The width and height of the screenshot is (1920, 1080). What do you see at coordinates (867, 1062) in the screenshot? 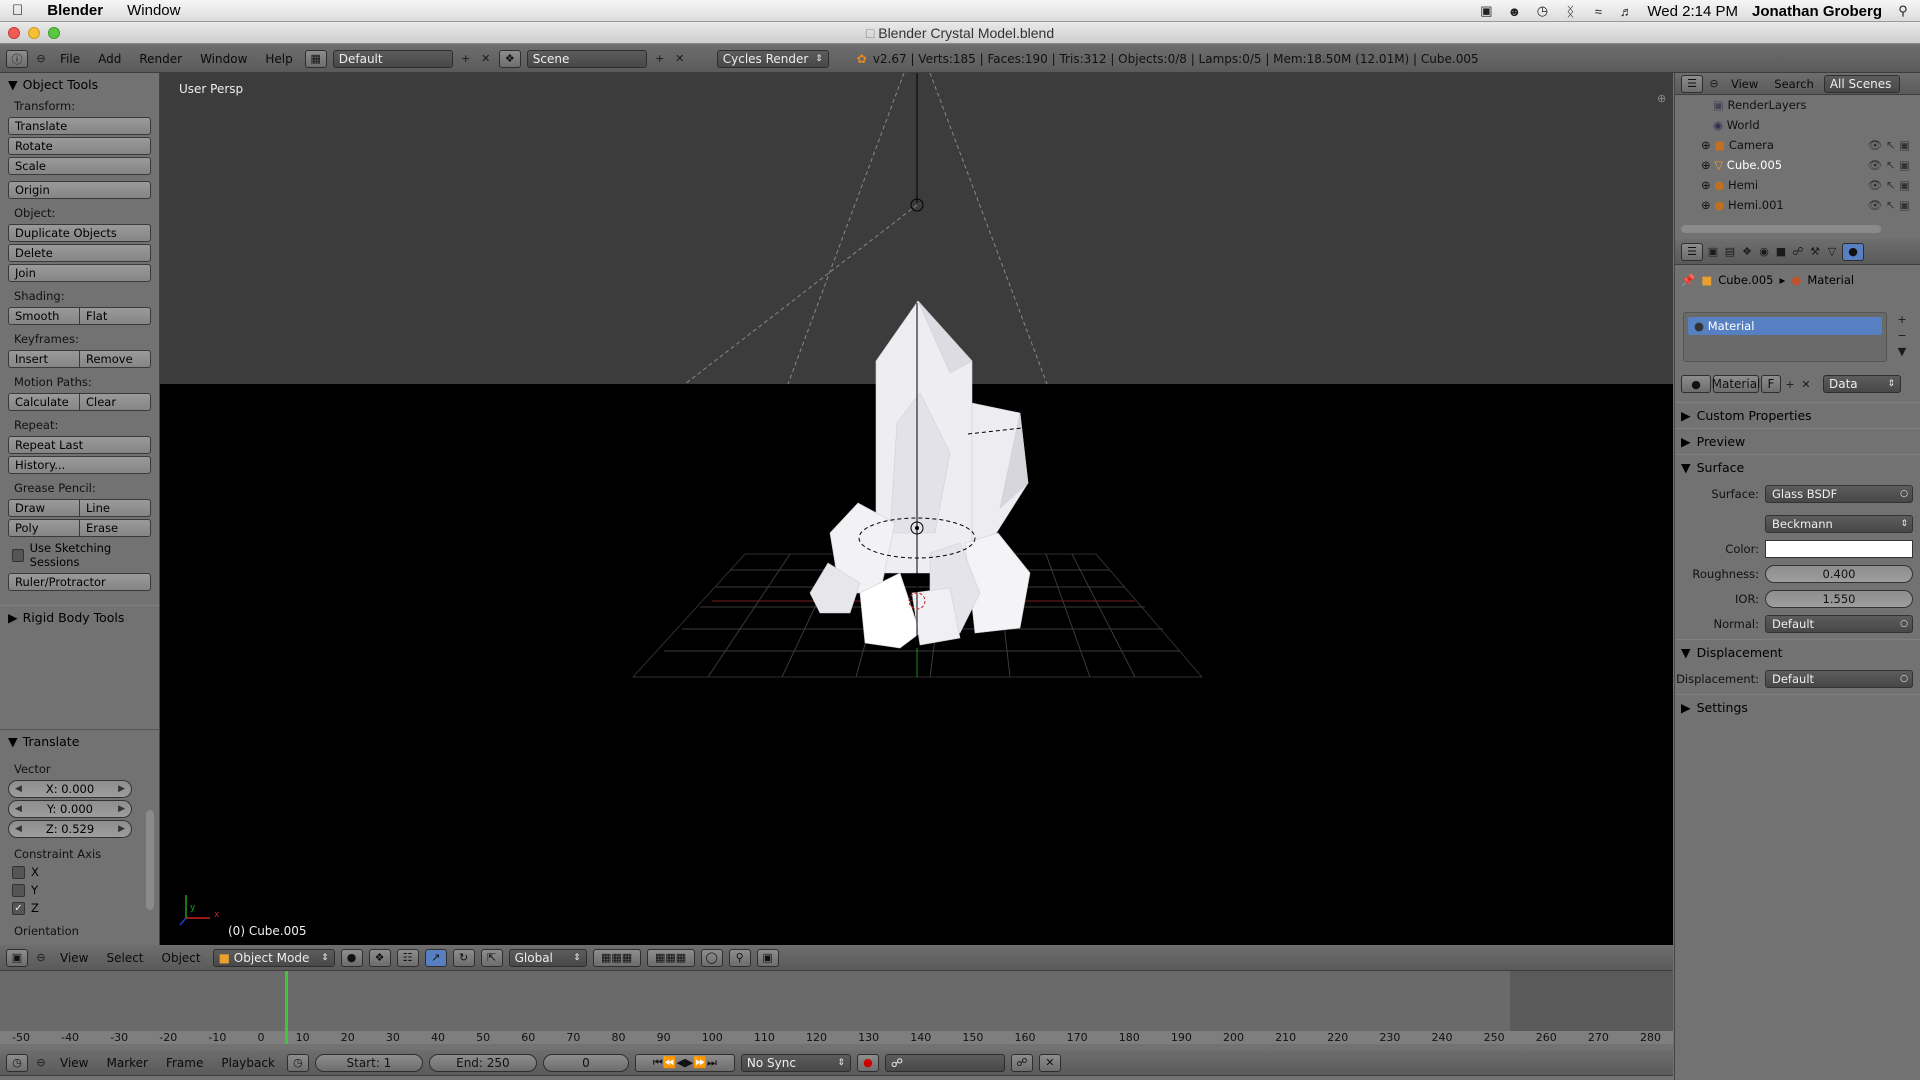
I see `record-icon: ●` at bounding box center [867, 1062].